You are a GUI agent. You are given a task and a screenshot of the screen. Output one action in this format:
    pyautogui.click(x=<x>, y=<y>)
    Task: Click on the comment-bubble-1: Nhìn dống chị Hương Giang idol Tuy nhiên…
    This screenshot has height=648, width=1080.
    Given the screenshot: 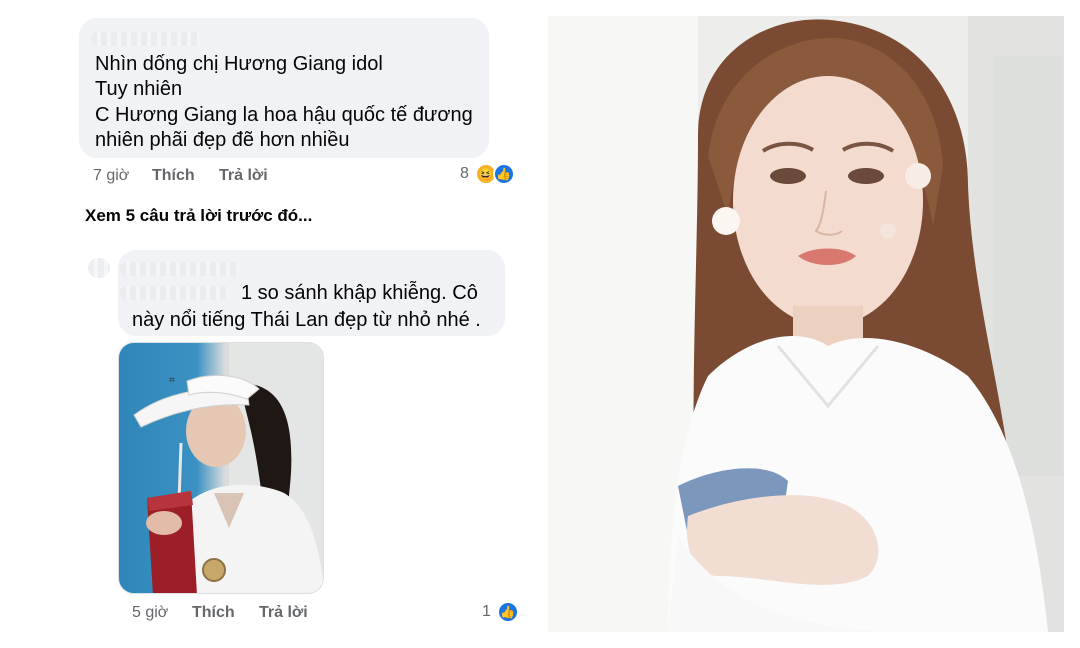 What is the action you would take?
    pyautogui.click(x=284, y=88)
    